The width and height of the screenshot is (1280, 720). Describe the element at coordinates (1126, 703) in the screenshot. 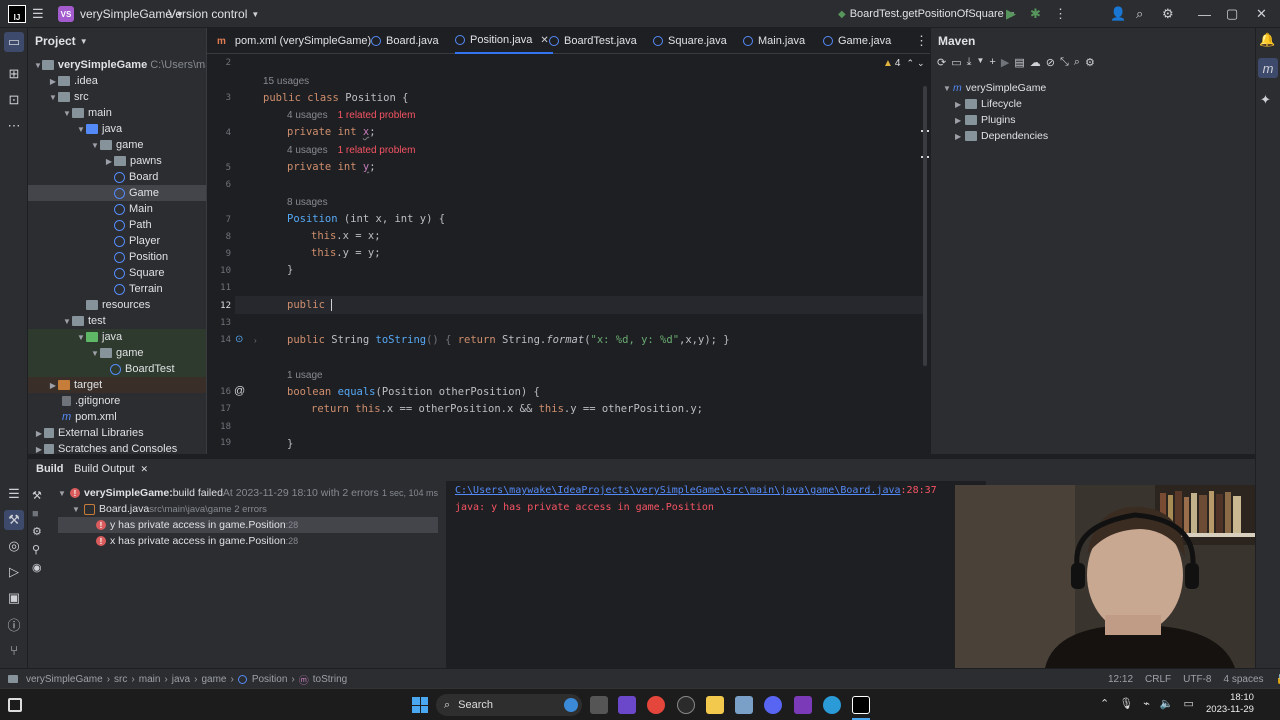

I see `microphone-icon: 🎙` at that location.